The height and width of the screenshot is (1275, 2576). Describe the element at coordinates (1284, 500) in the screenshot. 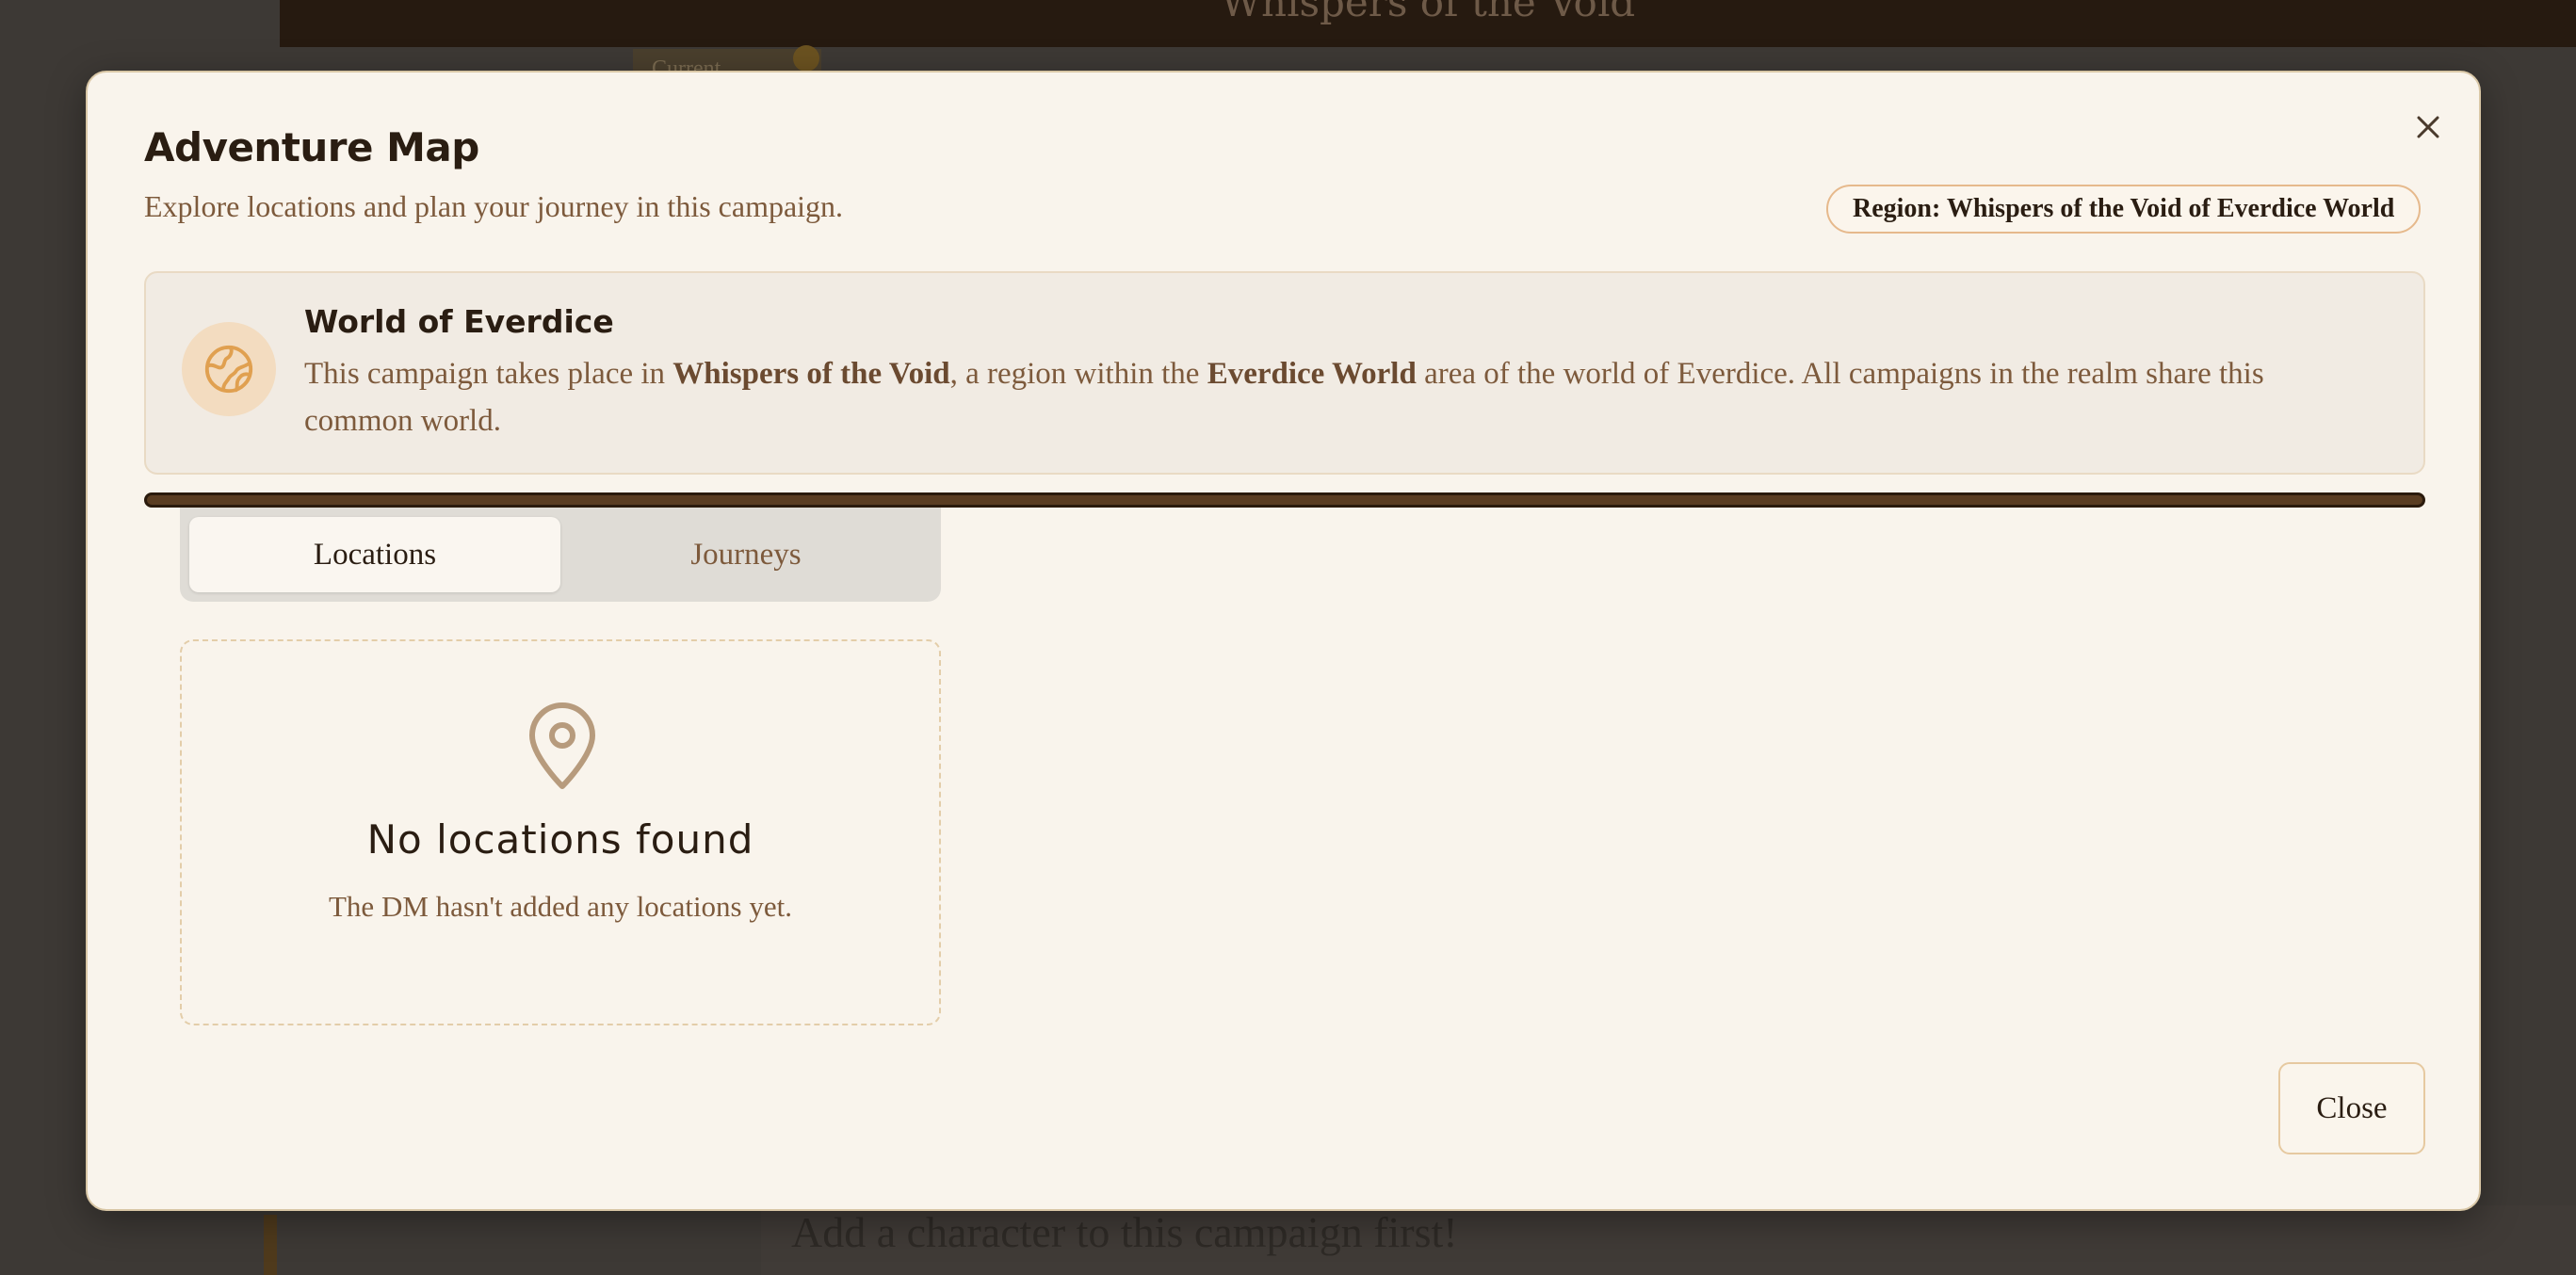

I see `map-divider-bar` at that location.